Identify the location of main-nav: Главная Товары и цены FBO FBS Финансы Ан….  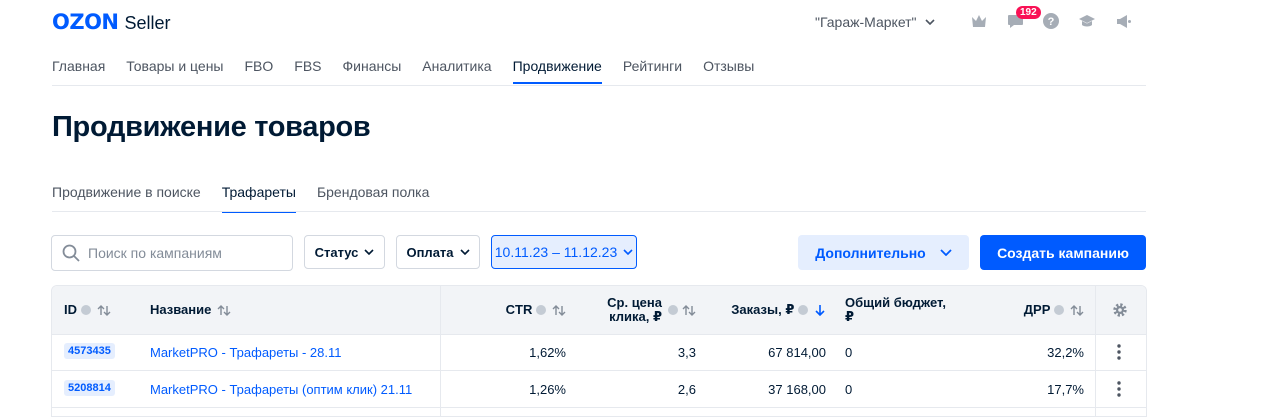
(403, 71).